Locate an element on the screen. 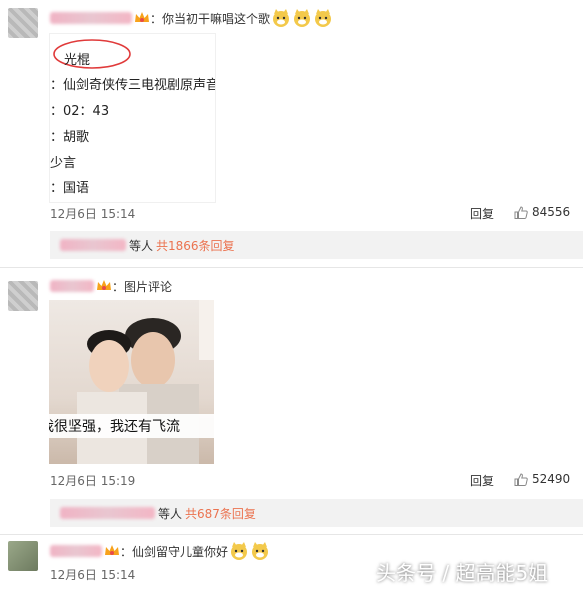 This screenshot has width=583, height=589. comment-photo: 我很坚强，我还有飞流 is located at coordinates (131, 382).